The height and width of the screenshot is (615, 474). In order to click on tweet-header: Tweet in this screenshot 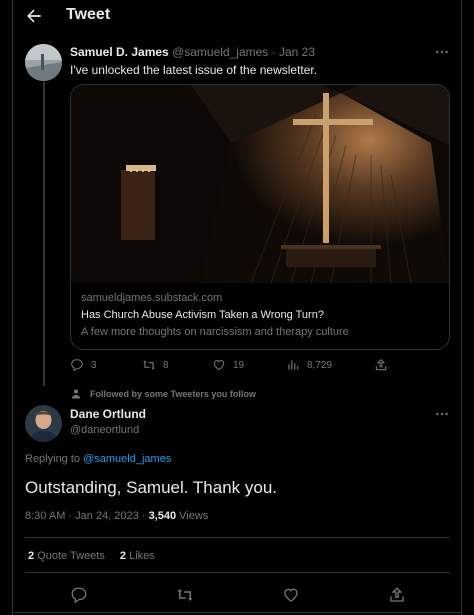, I will do `click(237, 17)`.